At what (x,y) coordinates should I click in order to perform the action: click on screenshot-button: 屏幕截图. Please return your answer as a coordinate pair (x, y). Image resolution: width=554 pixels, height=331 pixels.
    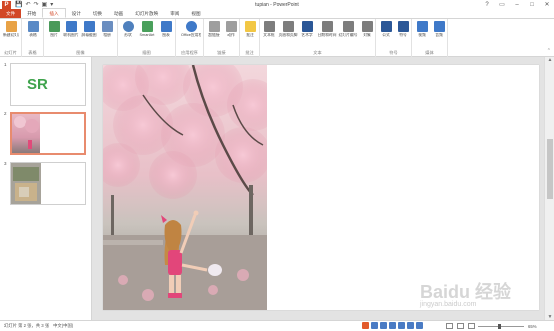
    Looking at the image, I should click on (89, 35).